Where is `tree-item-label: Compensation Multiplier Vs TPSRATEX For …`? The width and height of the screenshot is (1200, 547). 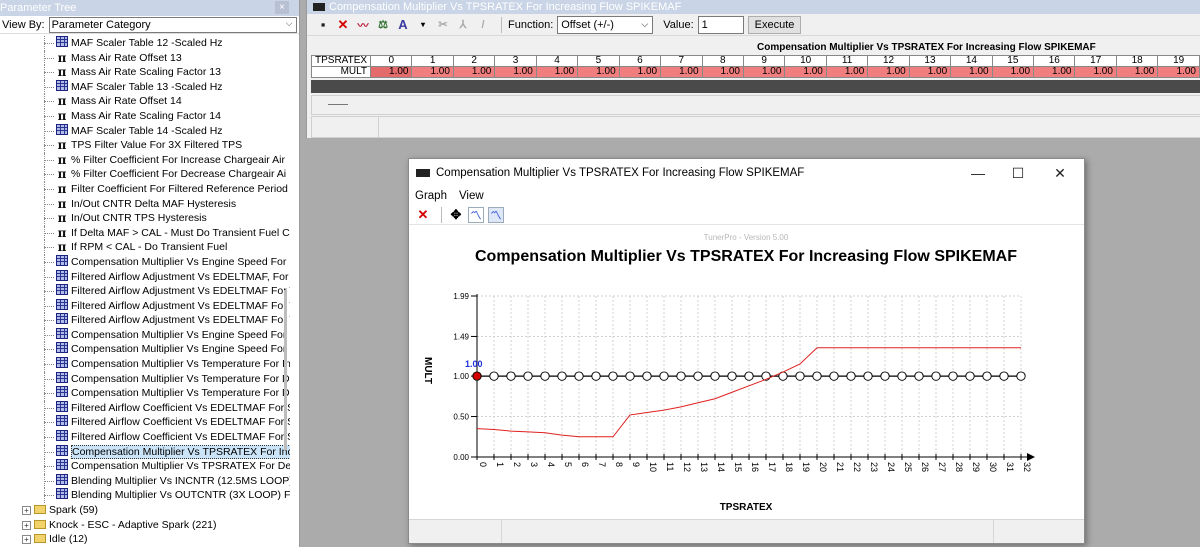 tree-item-label: Compensation Multiplier Vs TPSRATEX For … is located at coordinates (180, 451).